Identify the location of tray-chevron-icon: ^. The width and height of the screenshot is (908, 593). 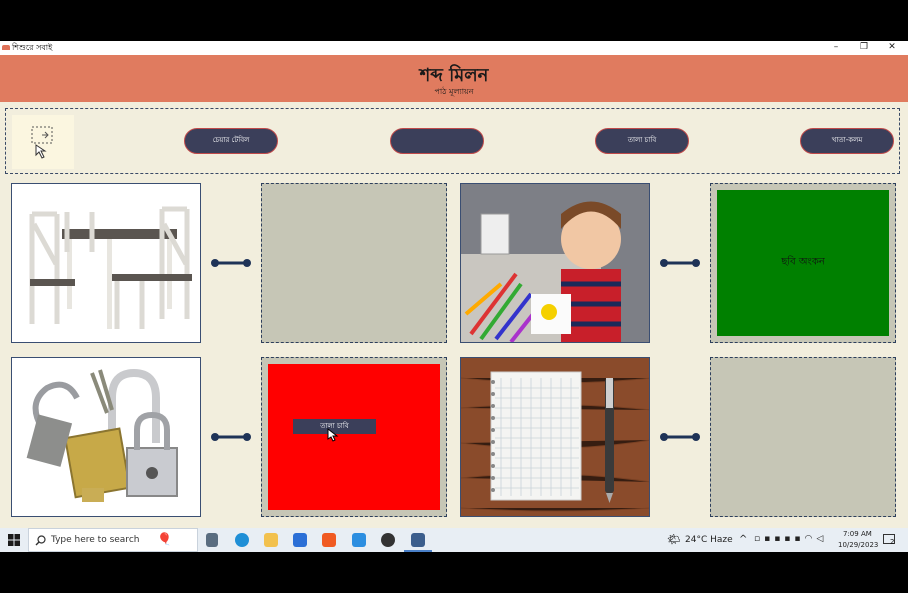
(743, 539).